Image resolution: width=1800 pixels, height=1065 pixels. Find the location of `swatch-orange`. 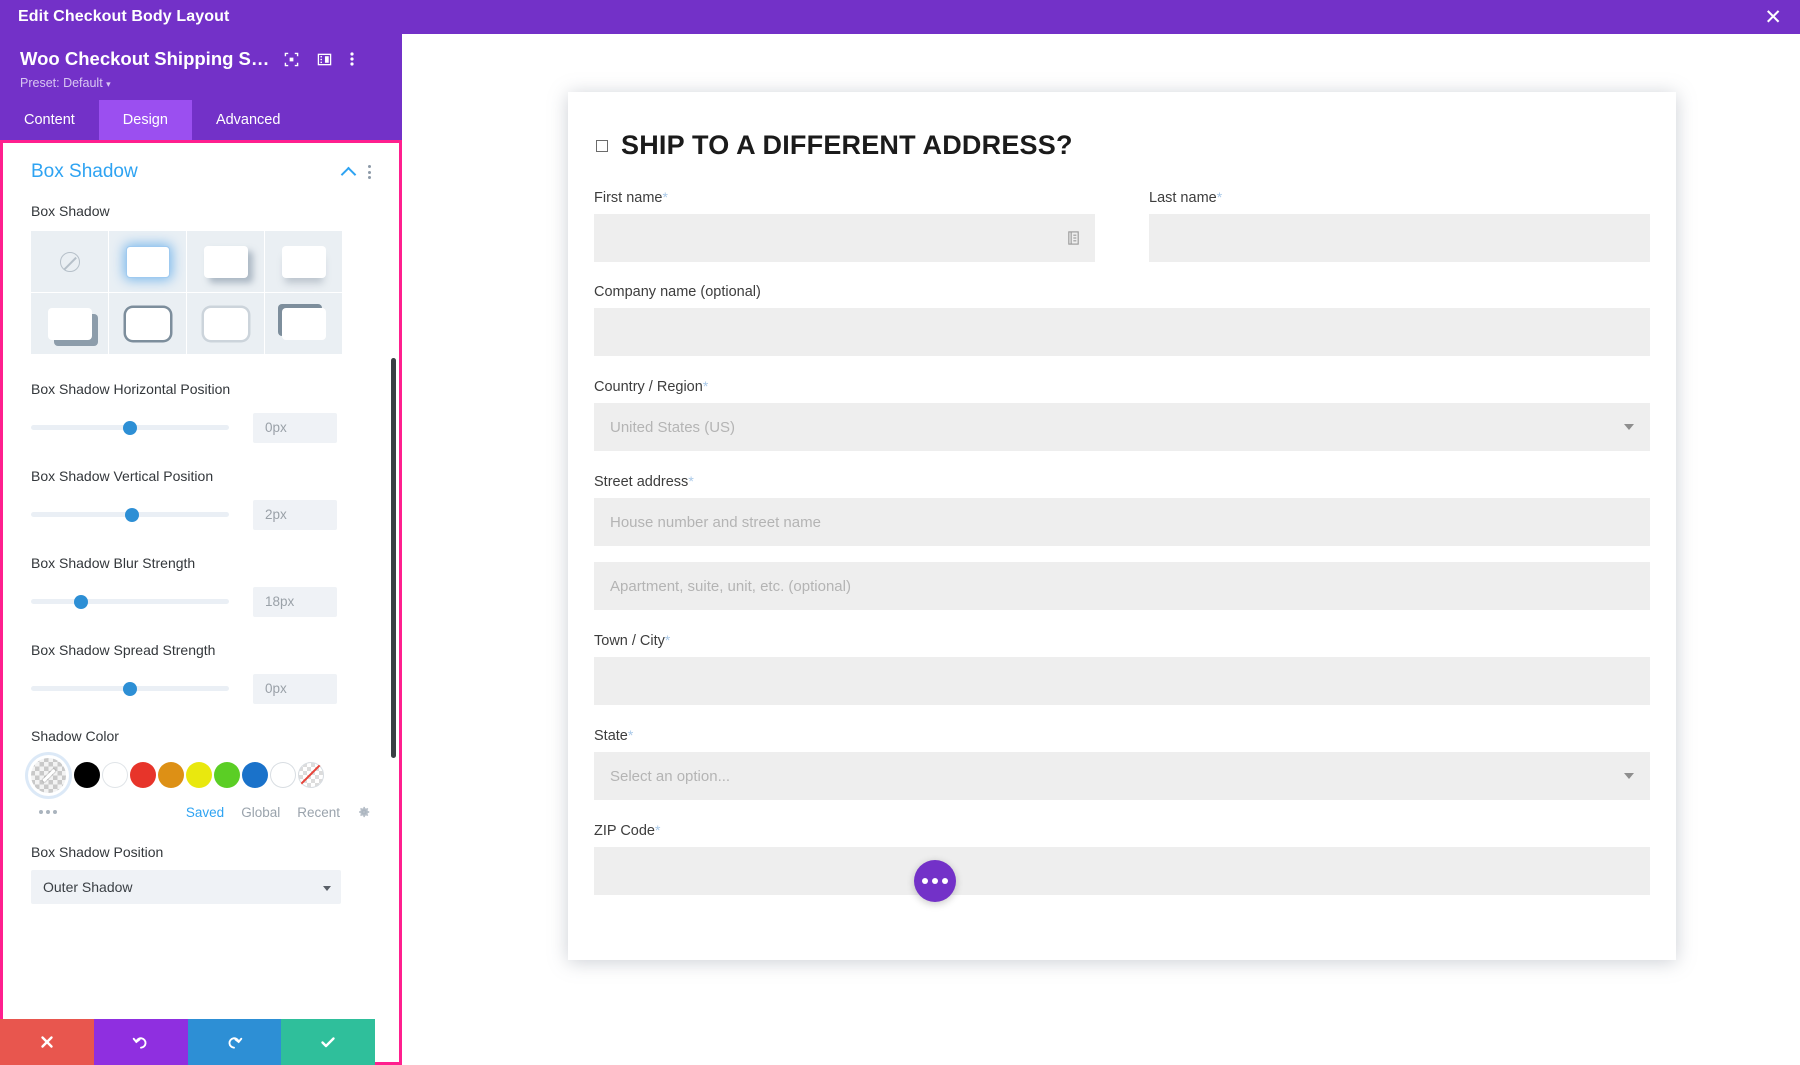

swatch-orange is located at coordinates (171, 775).